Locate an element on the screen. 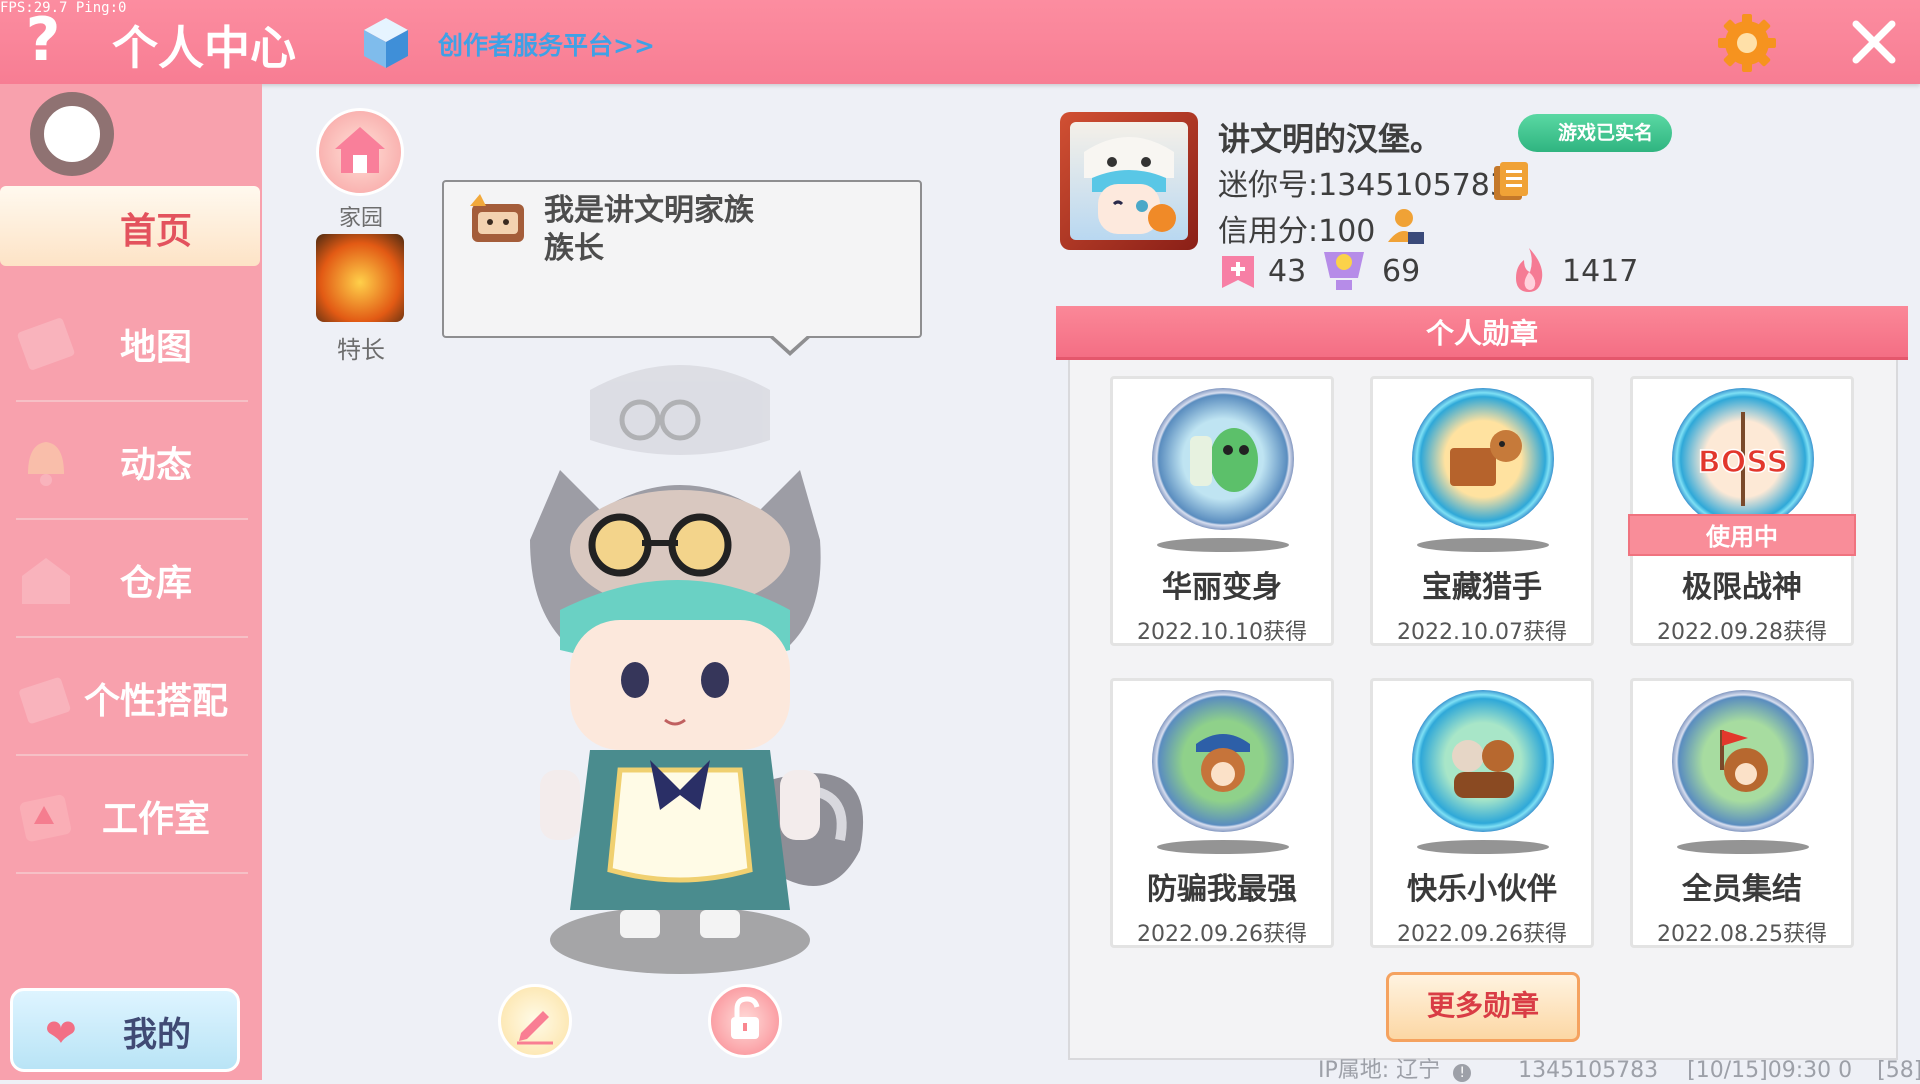 This screenshot has width=1920, height=1084. in-use-tag: 使用中 is located at coordinates (1742, 535).